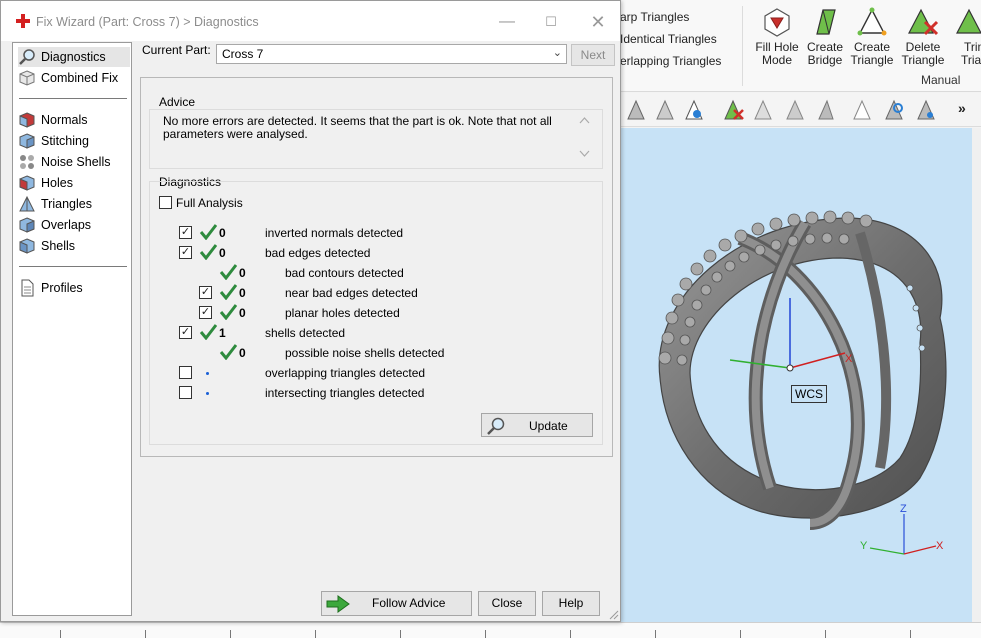  I want to click on create-bridge-button: Create Bridge, so click(825, 36).